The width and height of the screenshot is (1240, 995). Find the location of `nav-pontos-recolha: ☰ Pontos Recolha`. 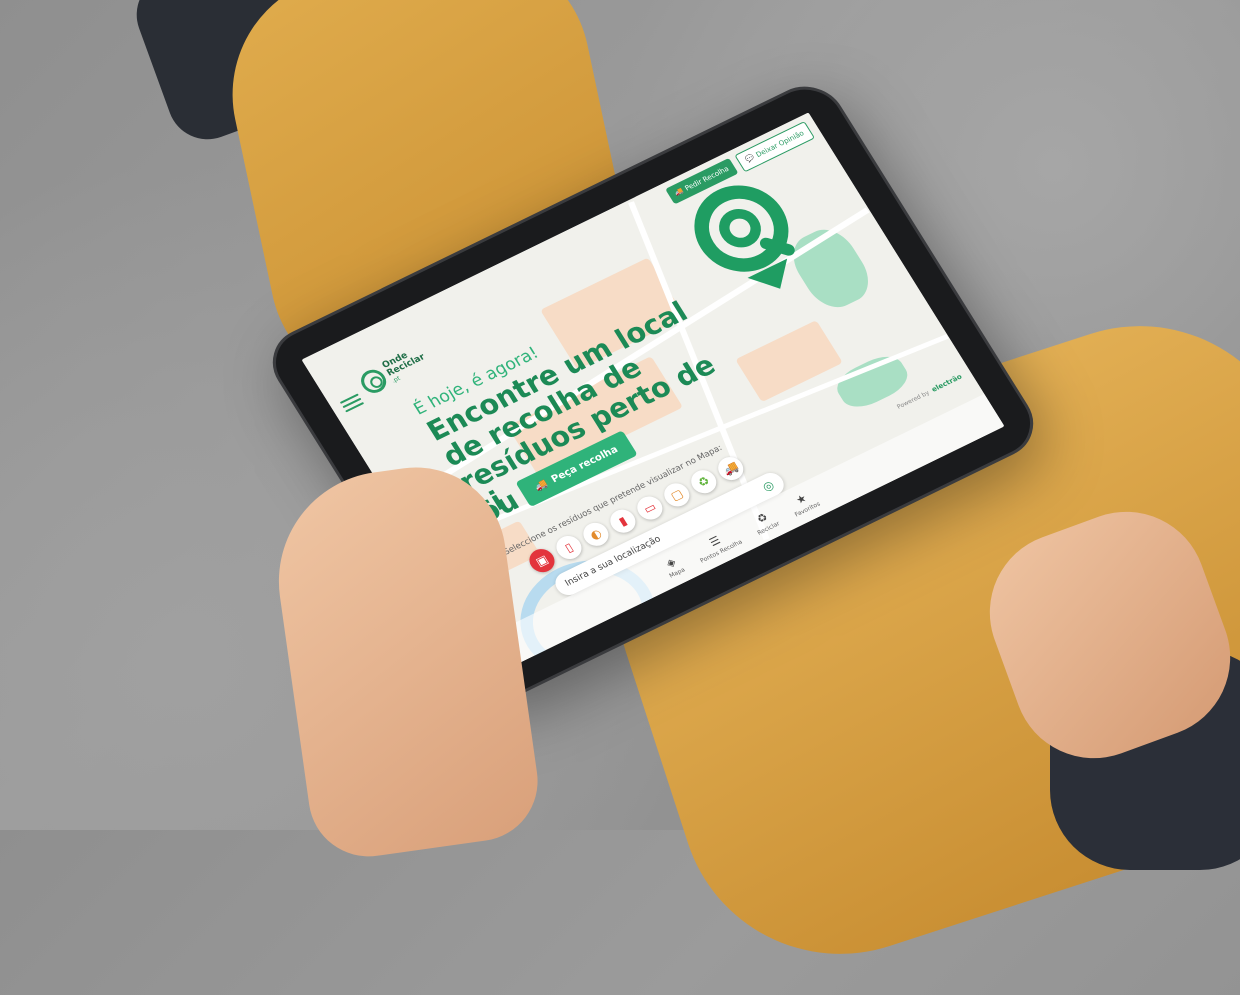

nav-pontos-recolha: ☰ Pontos Recolha is located at coordinates (717, 545).